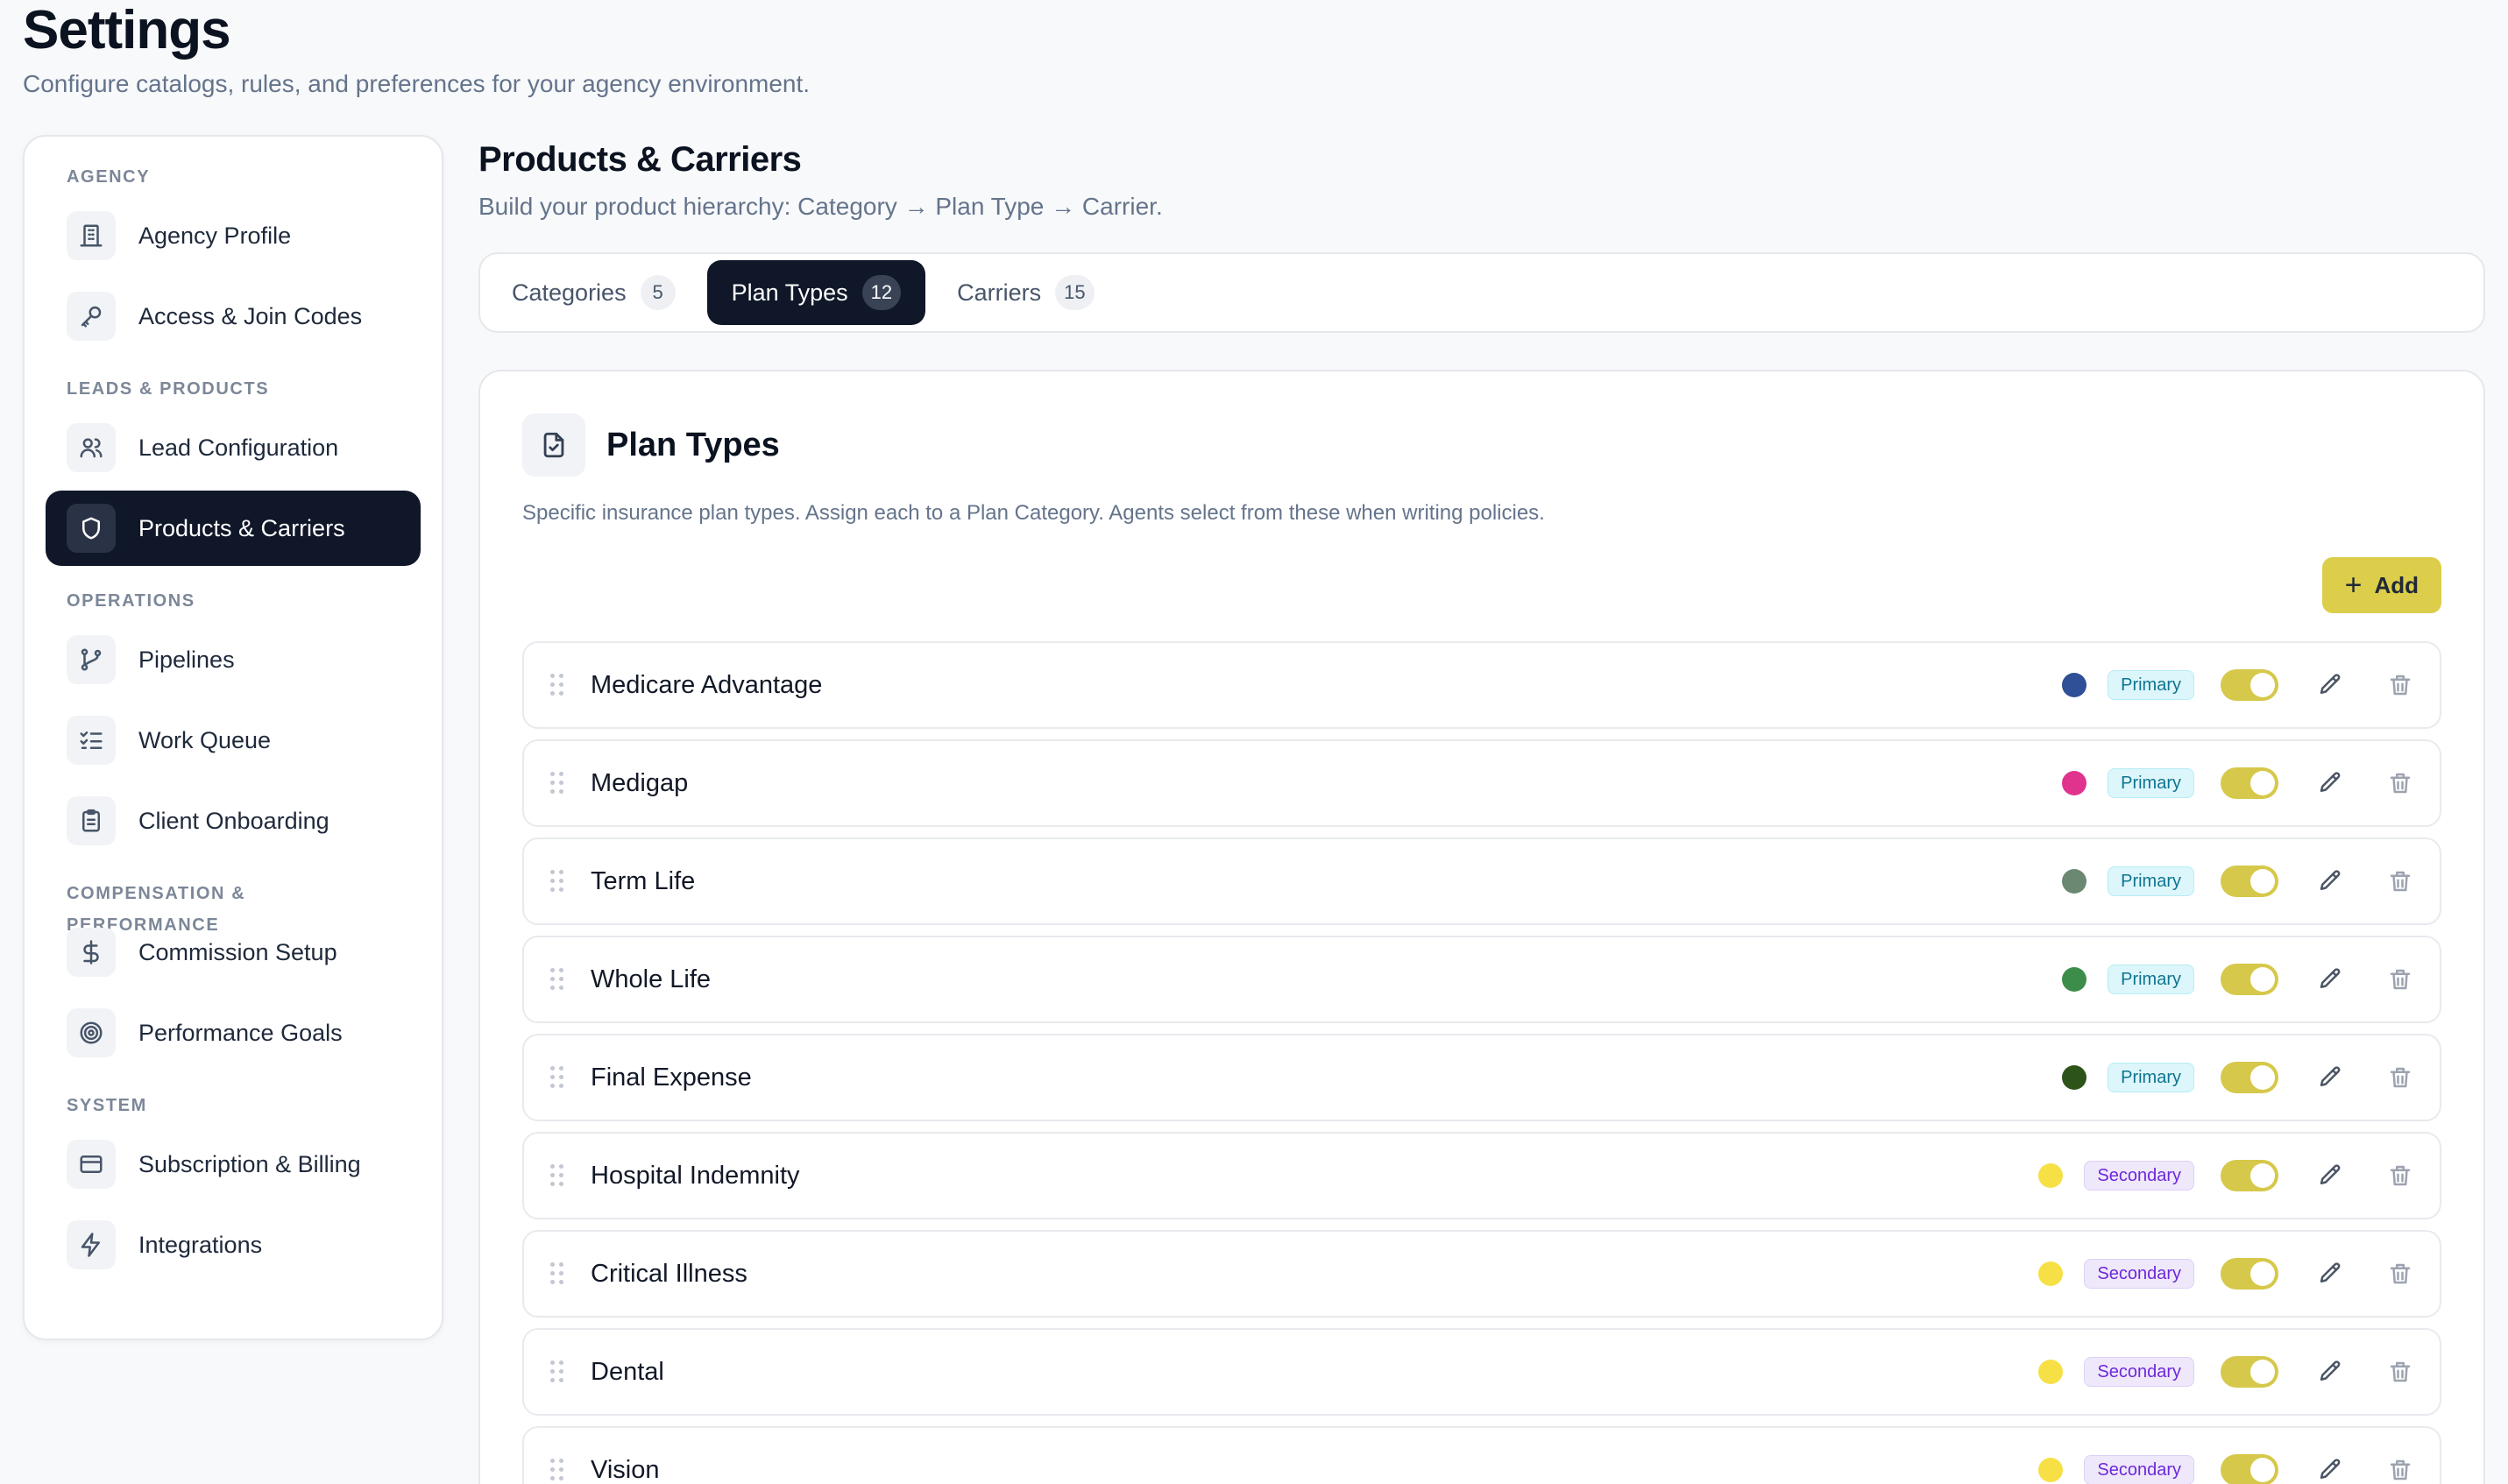 This screenshot has width=2508, height=1484. Describe the element at coordinates (233, 528) in the screenshot. I see `sidebar-item-products-carriers: Products & Carriers` at that location.